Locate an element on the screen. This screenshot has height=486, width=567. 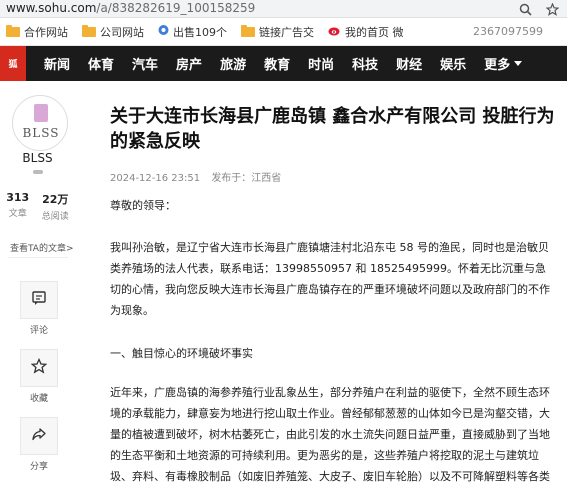
stat-articles: 313 文章 is located at coordinates (17, 206).